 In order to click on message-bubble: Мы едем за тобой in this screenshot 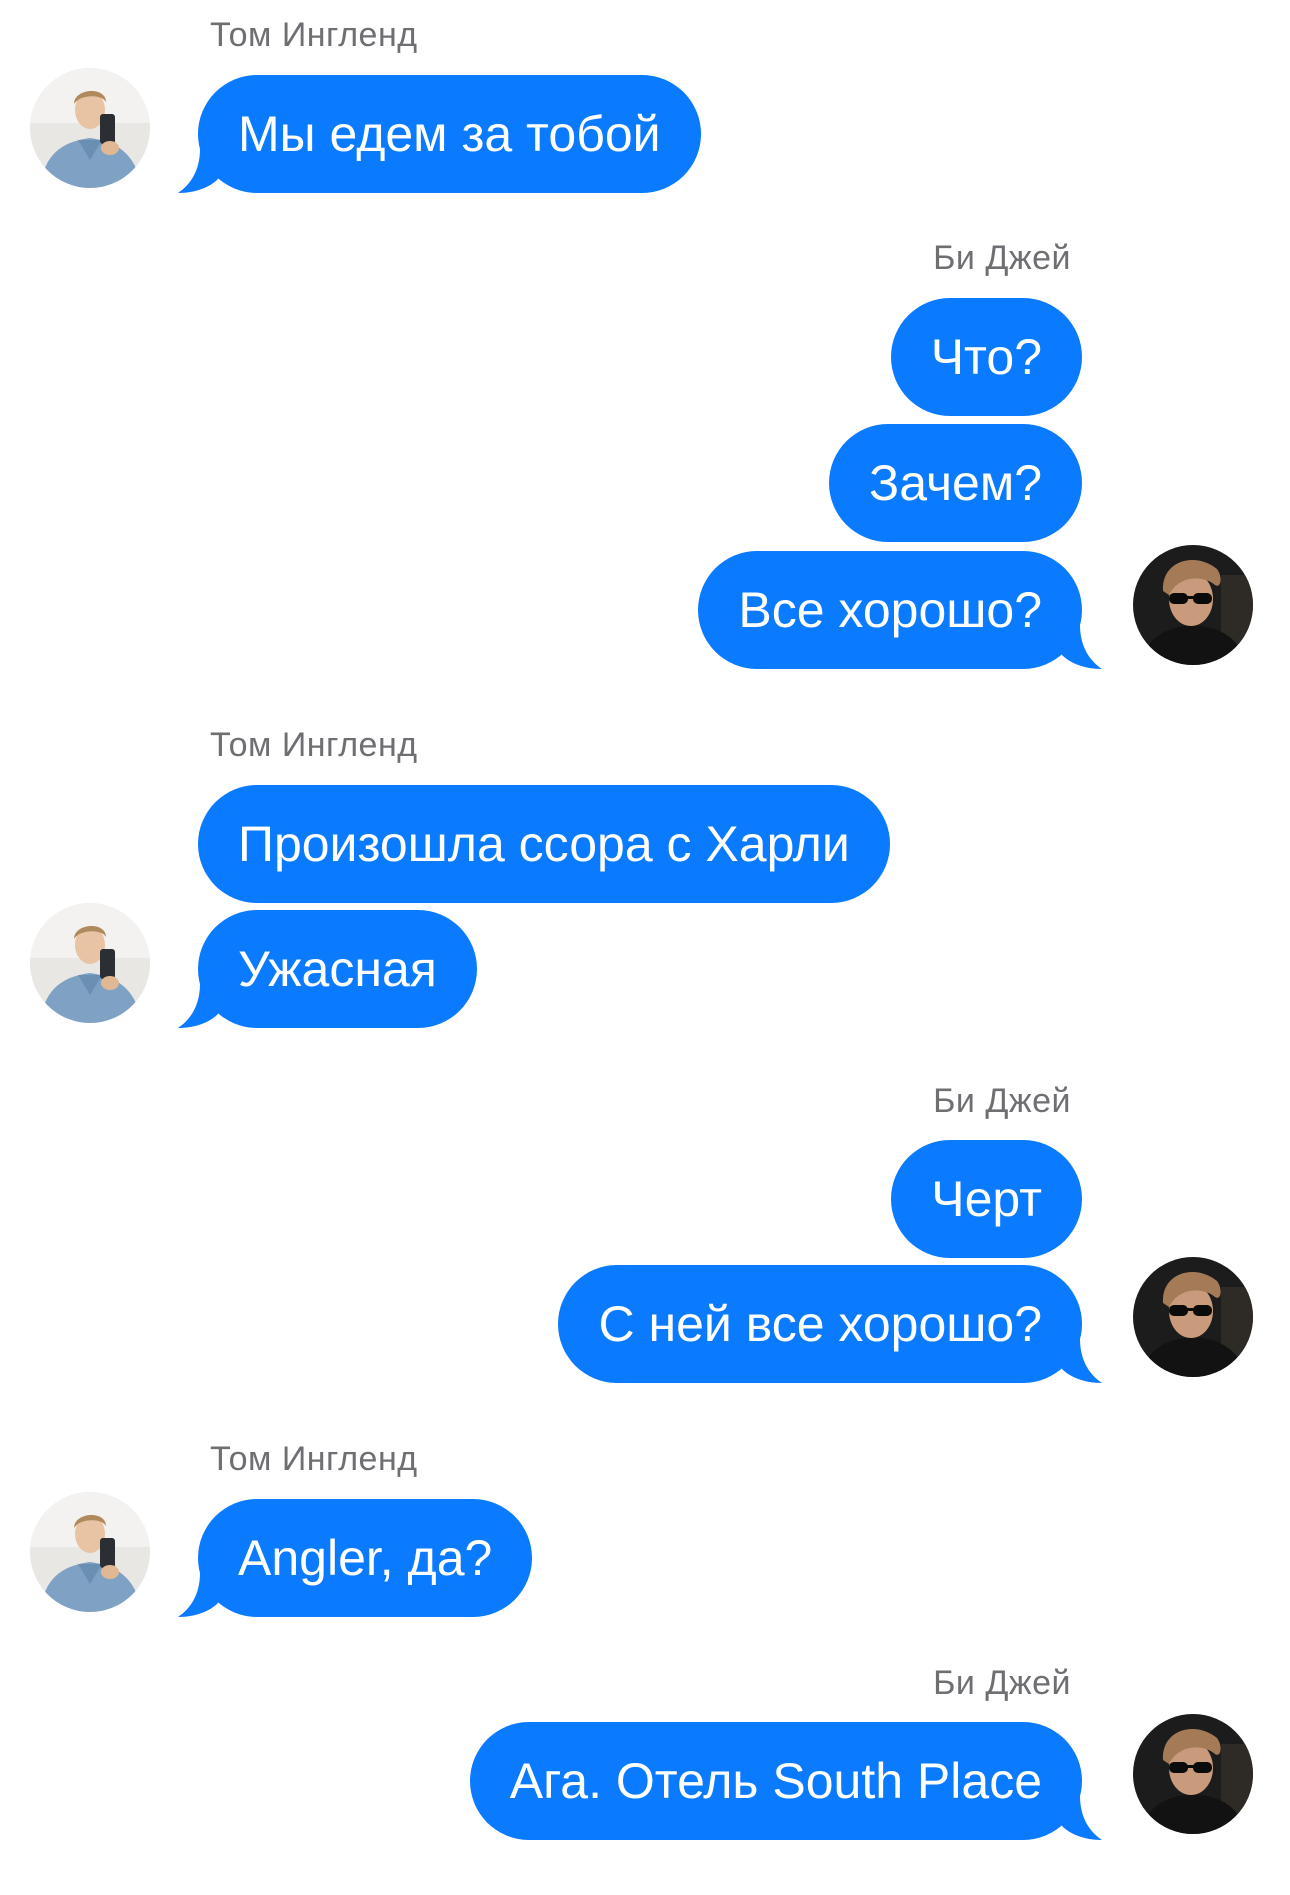, I will do `click(439, 134)`.